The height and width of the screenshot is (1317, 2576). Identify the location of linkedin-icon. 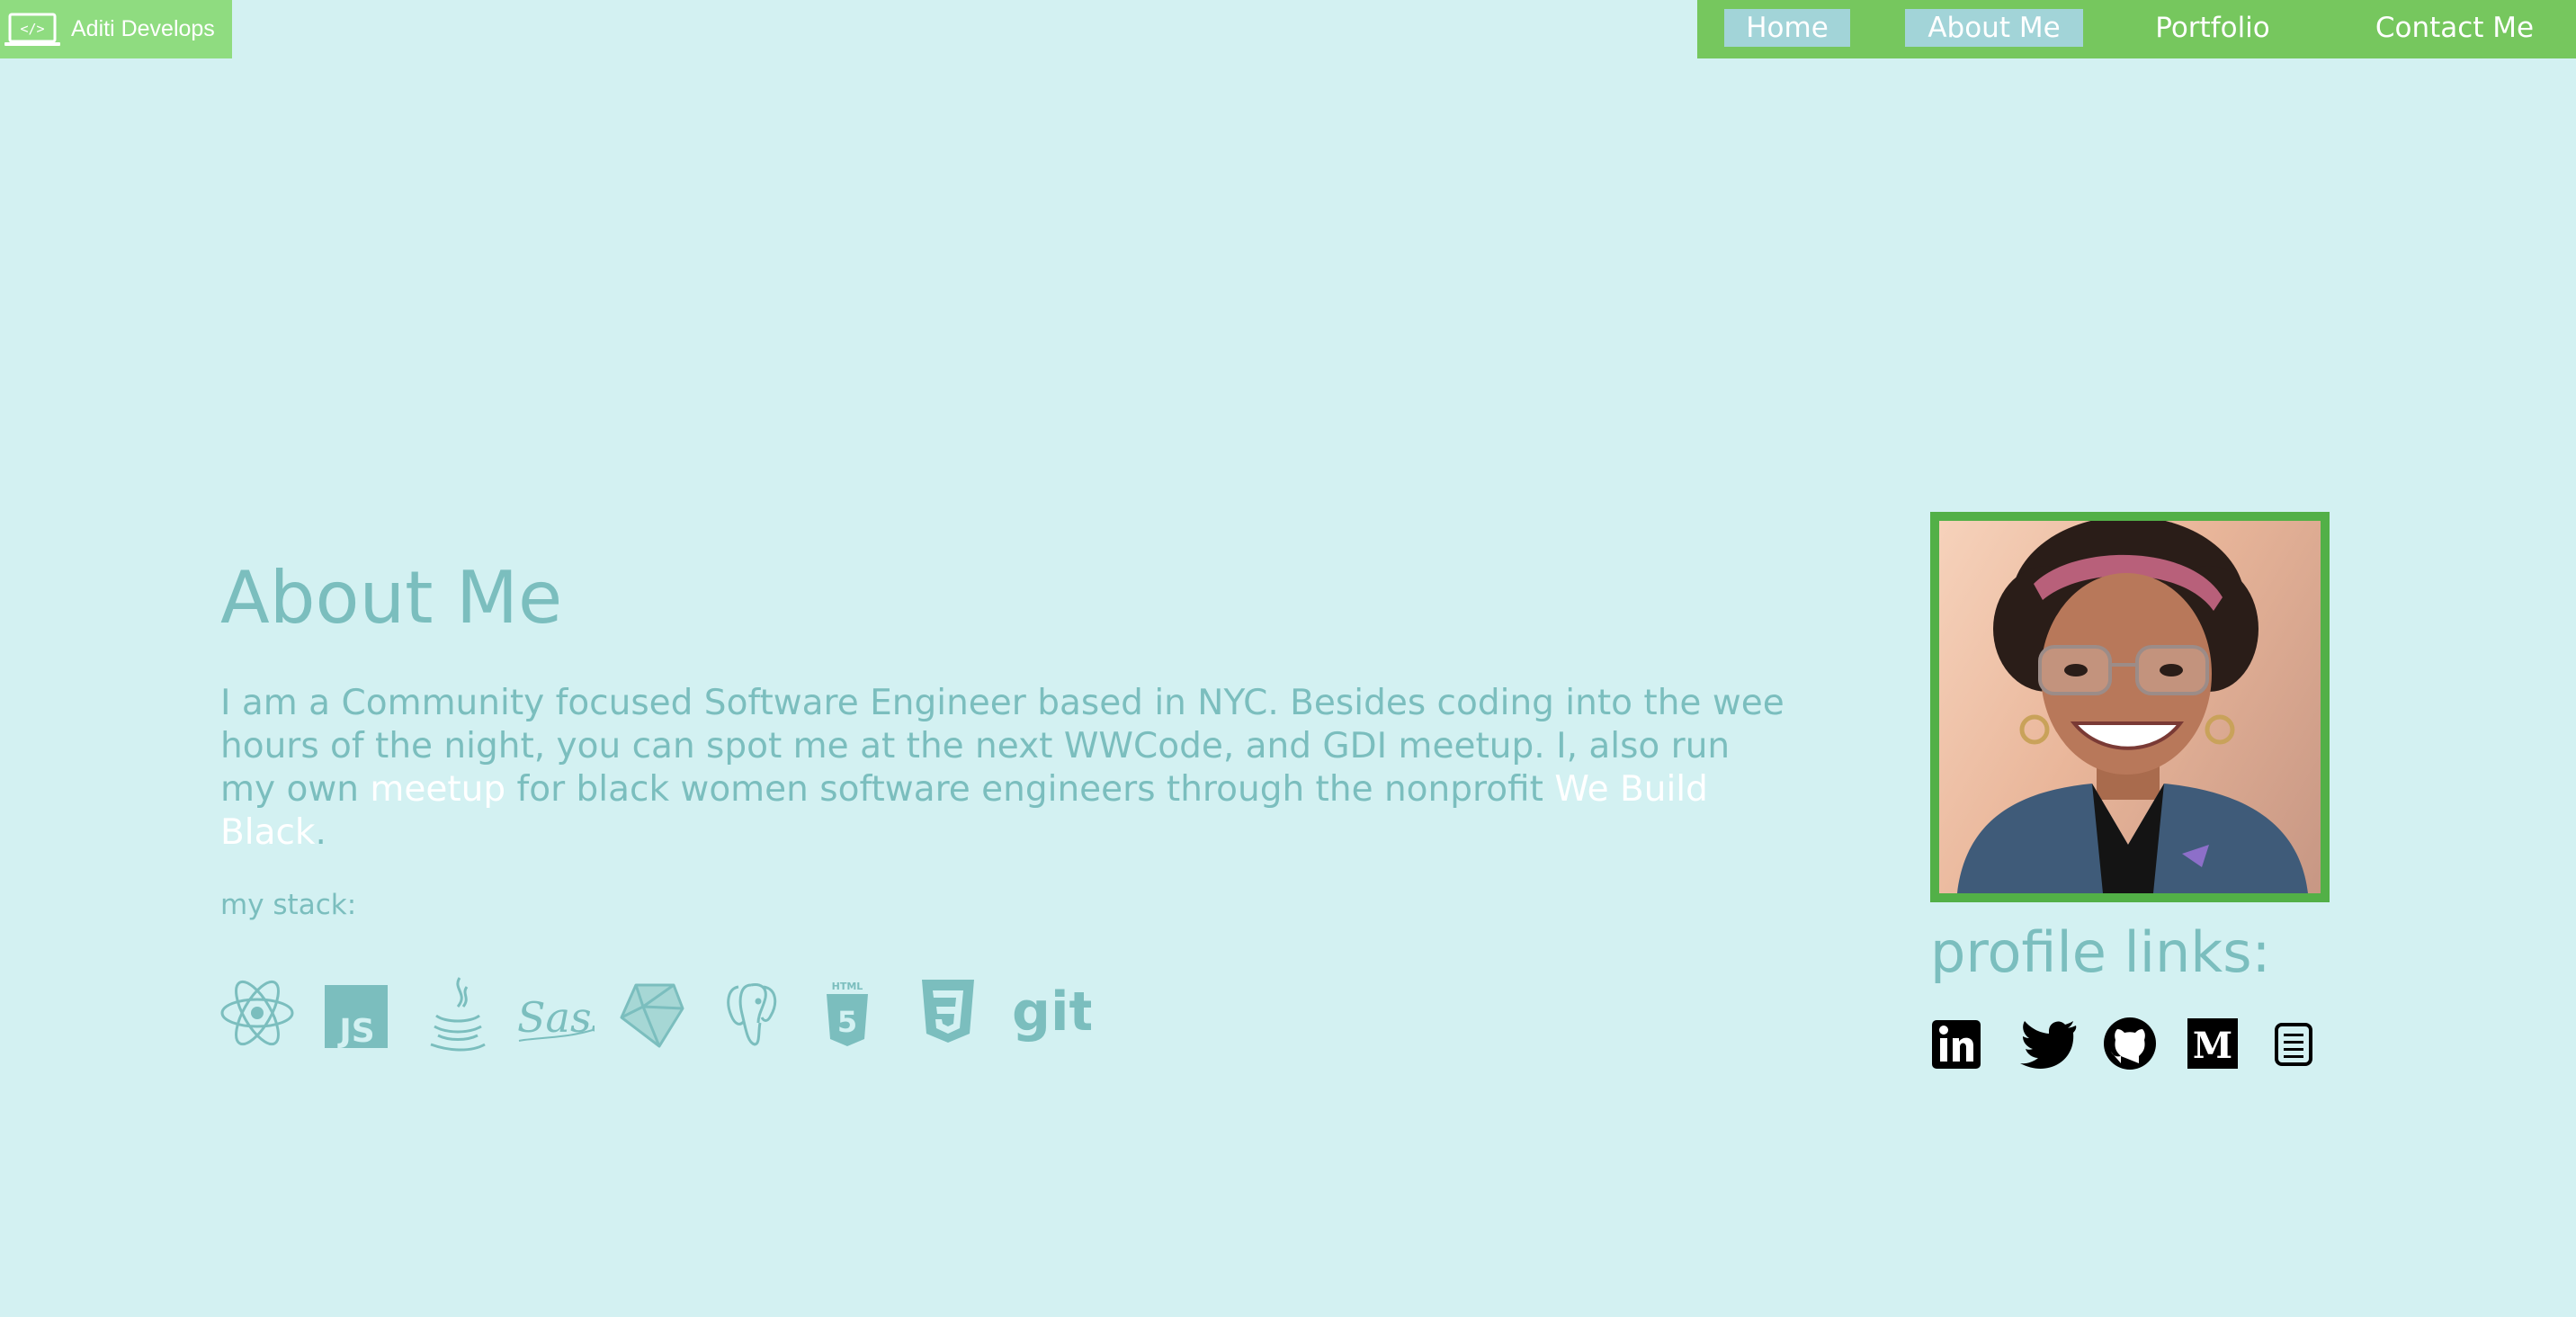
(1956, 1044).